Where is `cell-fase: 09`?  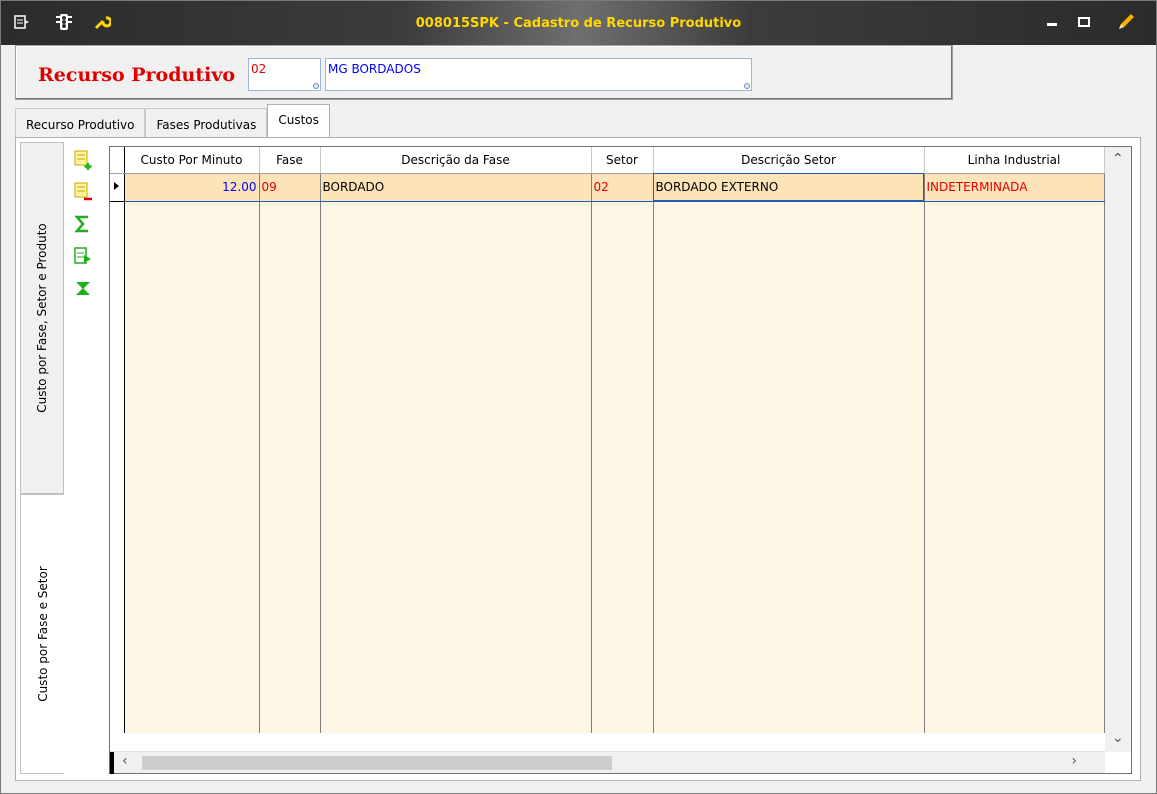 cell-fase: 09 is located at coordinates (290, 187).